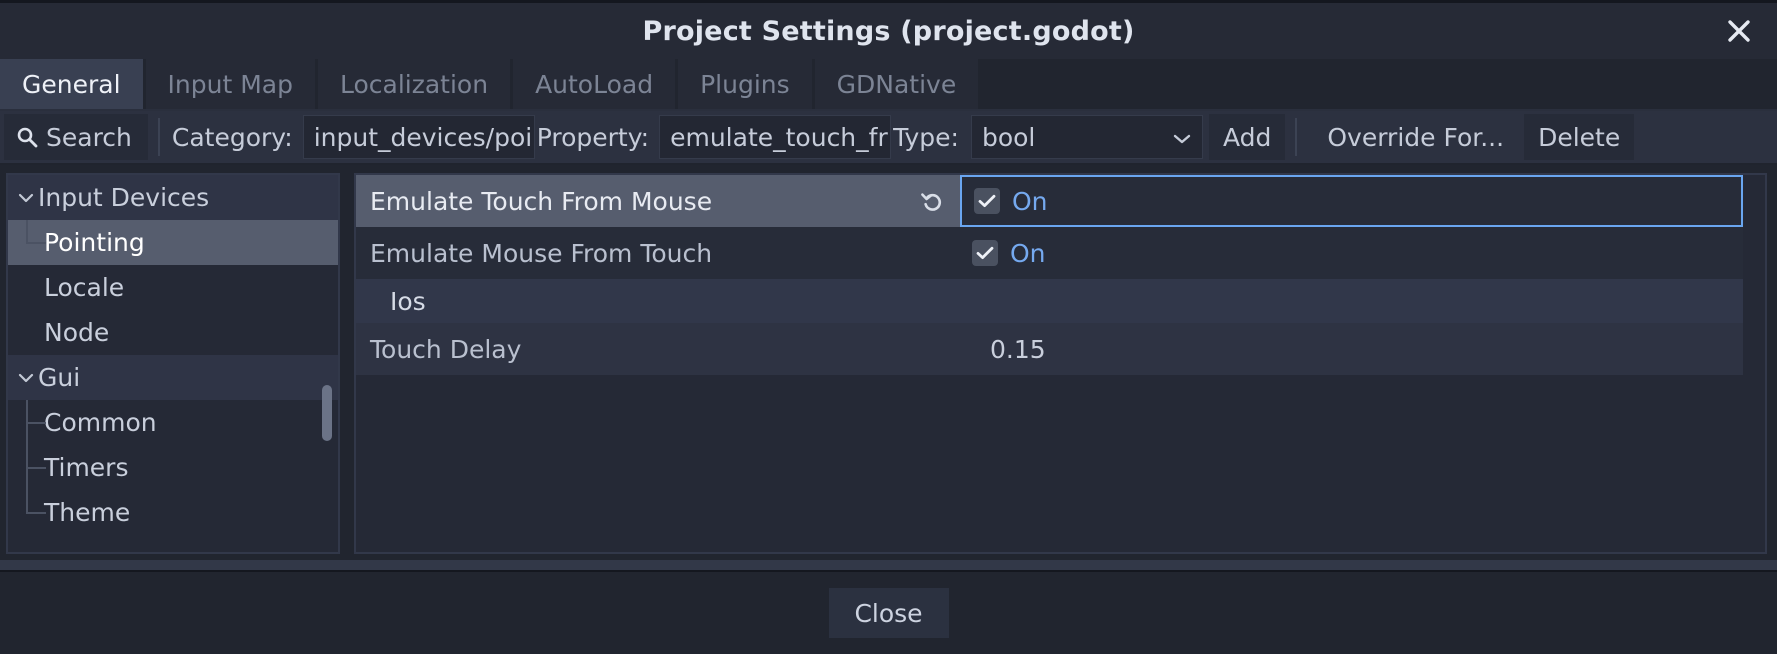 The height and width of the screenshot is (654, 1777). I want to click on tab-plugins: Plugins, so click(745, 84).